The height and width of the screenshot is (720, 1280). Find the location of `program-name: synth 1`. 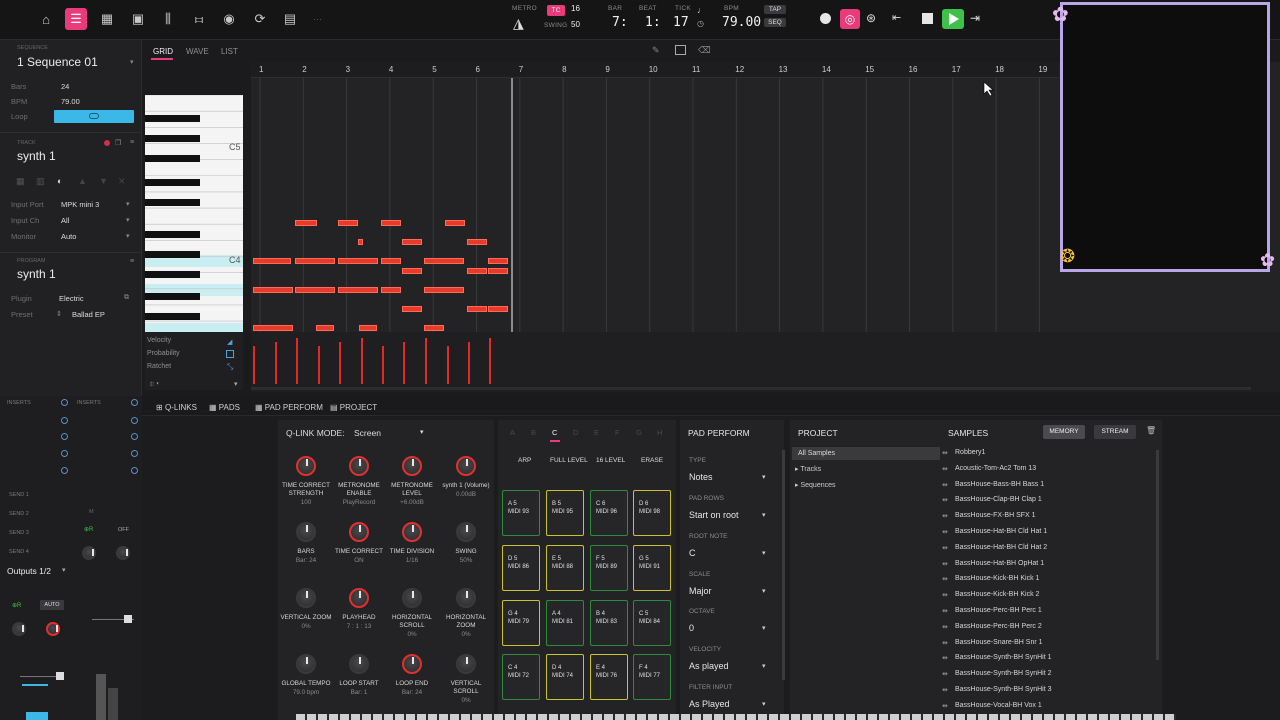

program-name: synth 1 is located at coordinates (36, 274).